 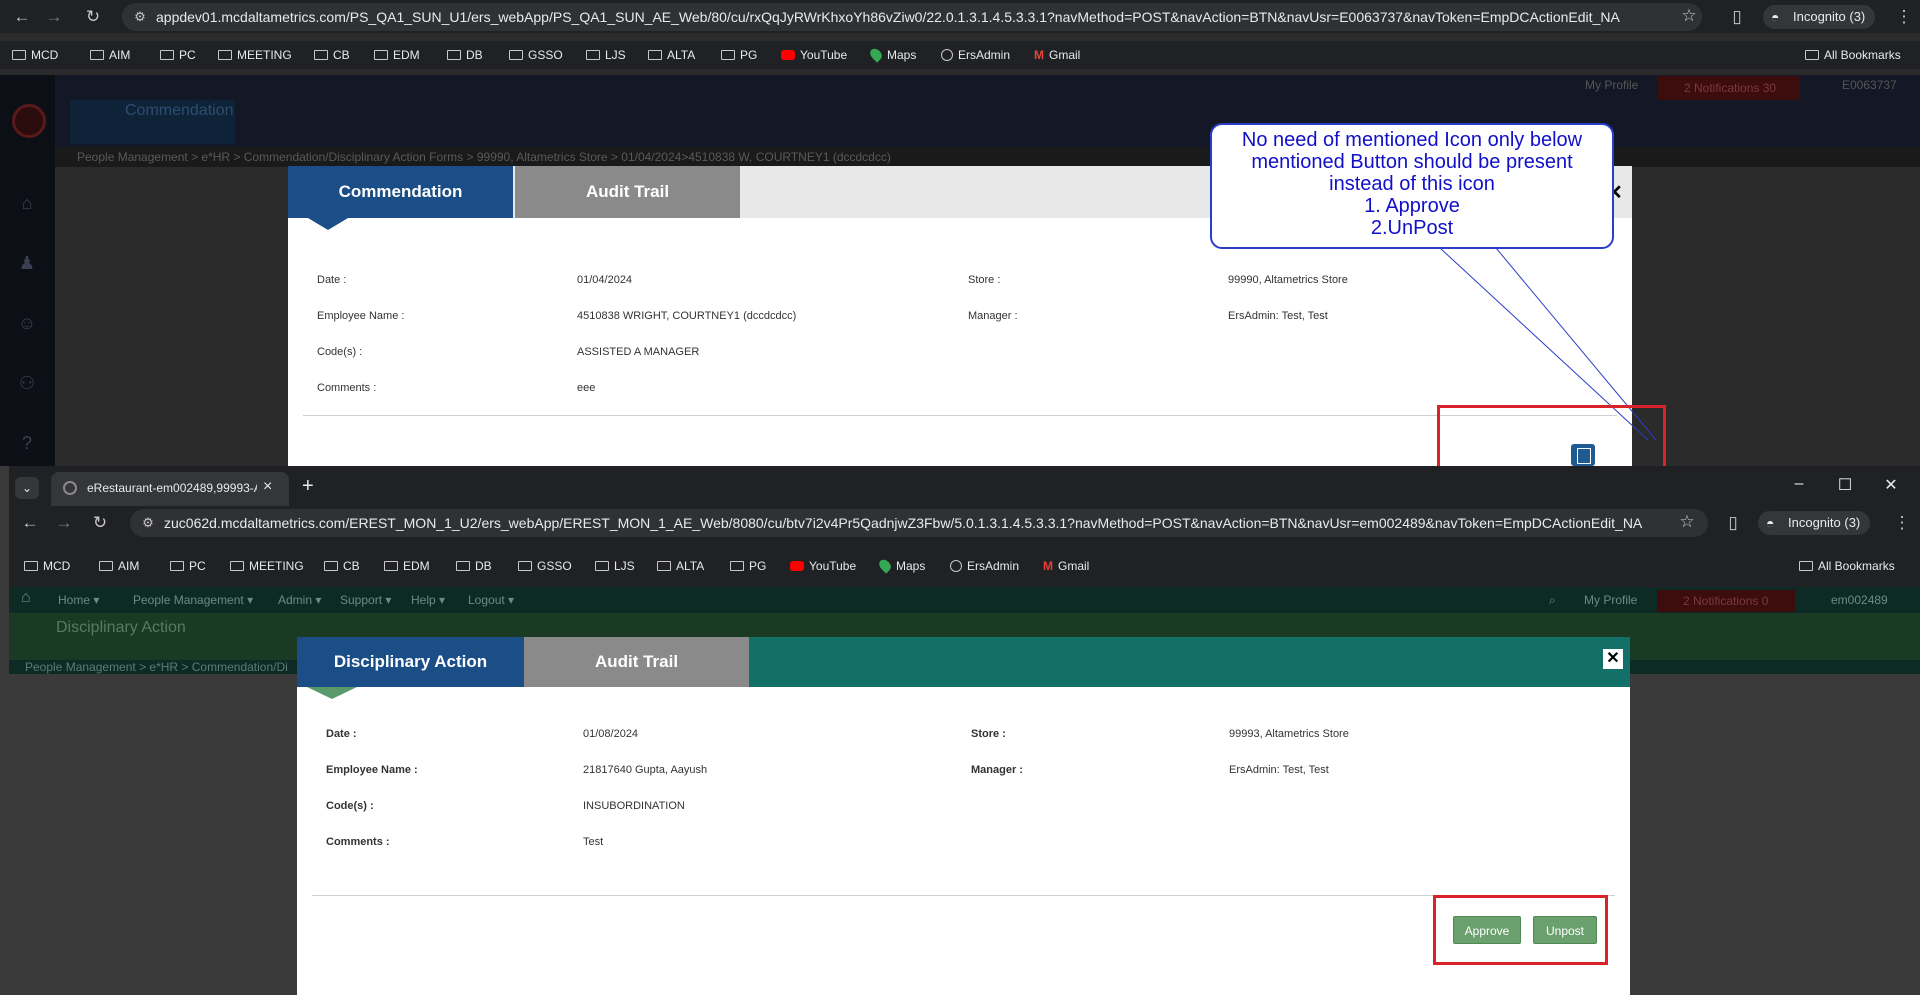 I want to click on bookmark-label: ErsAdmin, so click(x=993, y=566).